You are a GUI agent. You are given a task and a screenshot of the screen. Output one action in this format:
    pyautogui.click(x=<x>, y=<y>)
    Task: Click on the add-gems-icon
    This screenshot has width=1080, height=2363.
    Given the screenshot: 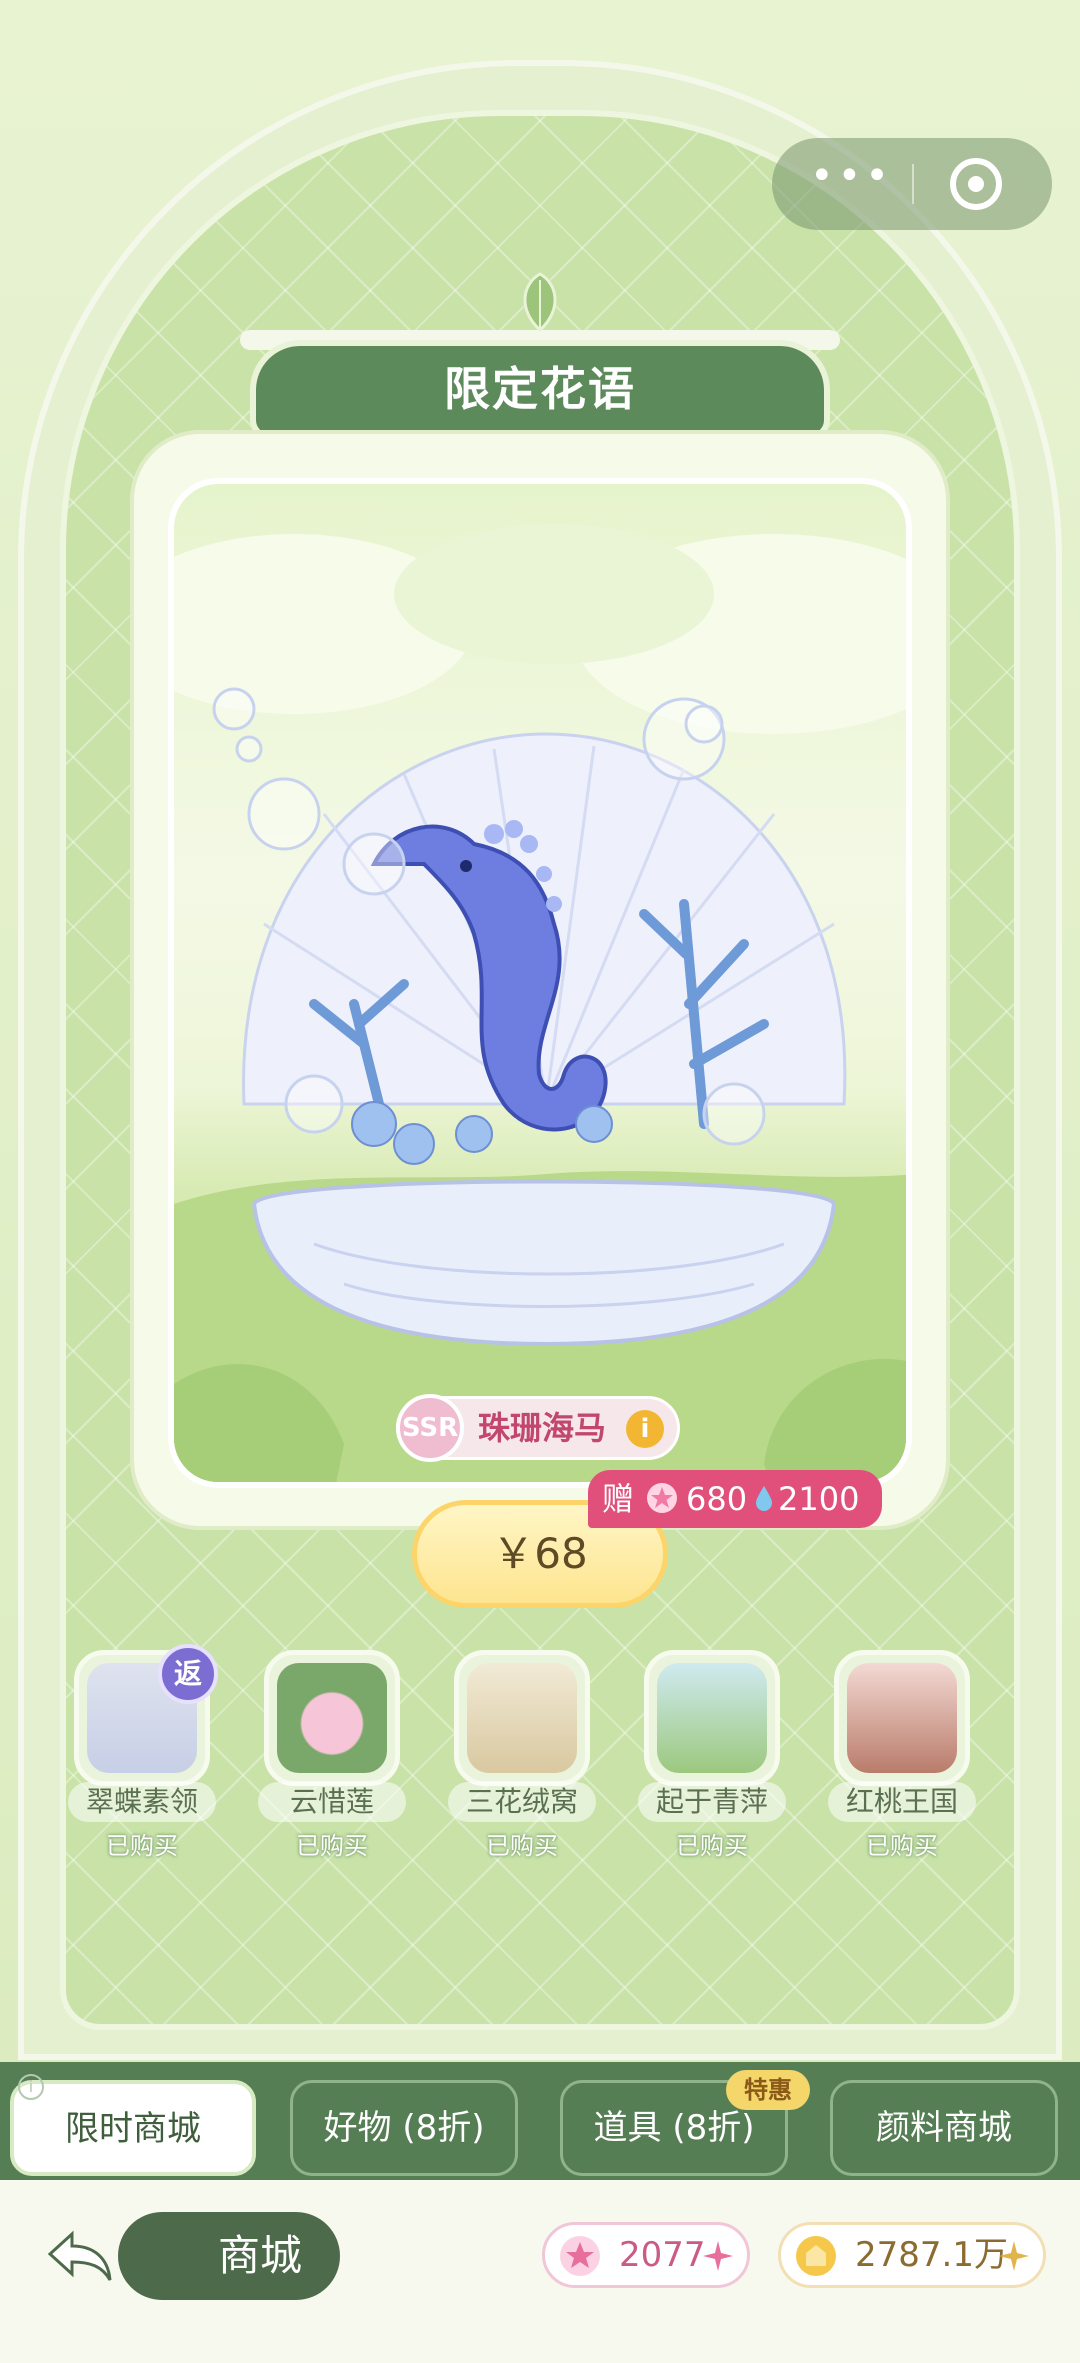 What is the action you would take?
    pyautogui.click(x=718, y=2256)
    